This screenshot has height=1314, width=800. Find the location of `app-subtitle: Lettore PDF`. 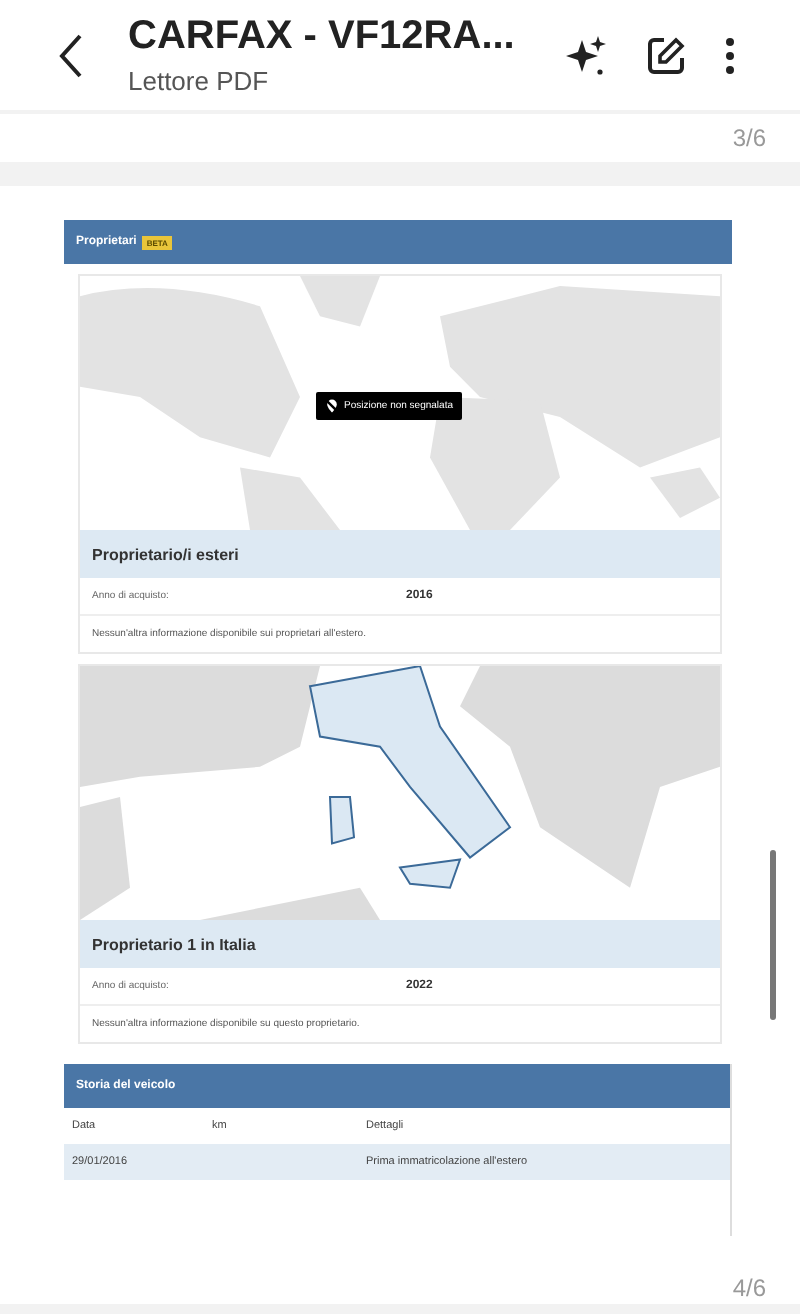

app-subtitle: Lettore PDF is located at coordinates (199, 81).